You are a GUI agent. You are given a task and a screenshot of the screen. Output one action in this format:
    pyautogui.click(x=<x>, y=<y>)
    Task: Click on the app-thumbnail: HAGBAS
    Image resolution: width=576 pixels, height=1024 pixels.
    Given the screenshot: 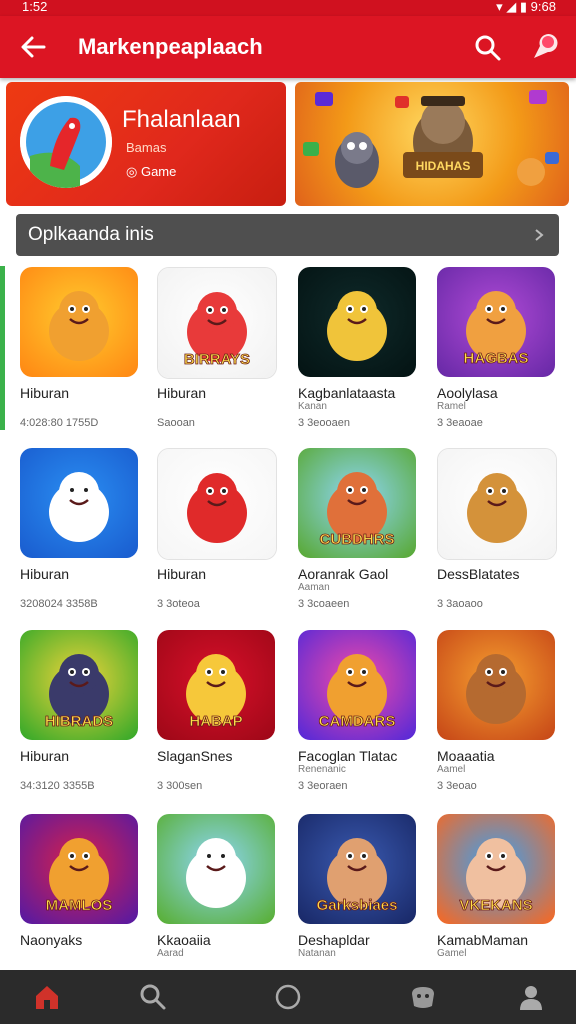 What is the action you would take?
    pyautogui.click(x=496, y=322)
    